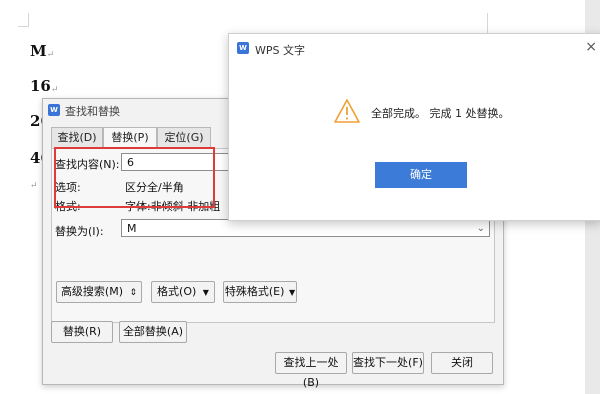 The height and width of the screenshot is (394, 600). Describe the element at coordinates (153, 332) in the screenshot. I see `replace-all-button: 全部替换(A)` at that location.